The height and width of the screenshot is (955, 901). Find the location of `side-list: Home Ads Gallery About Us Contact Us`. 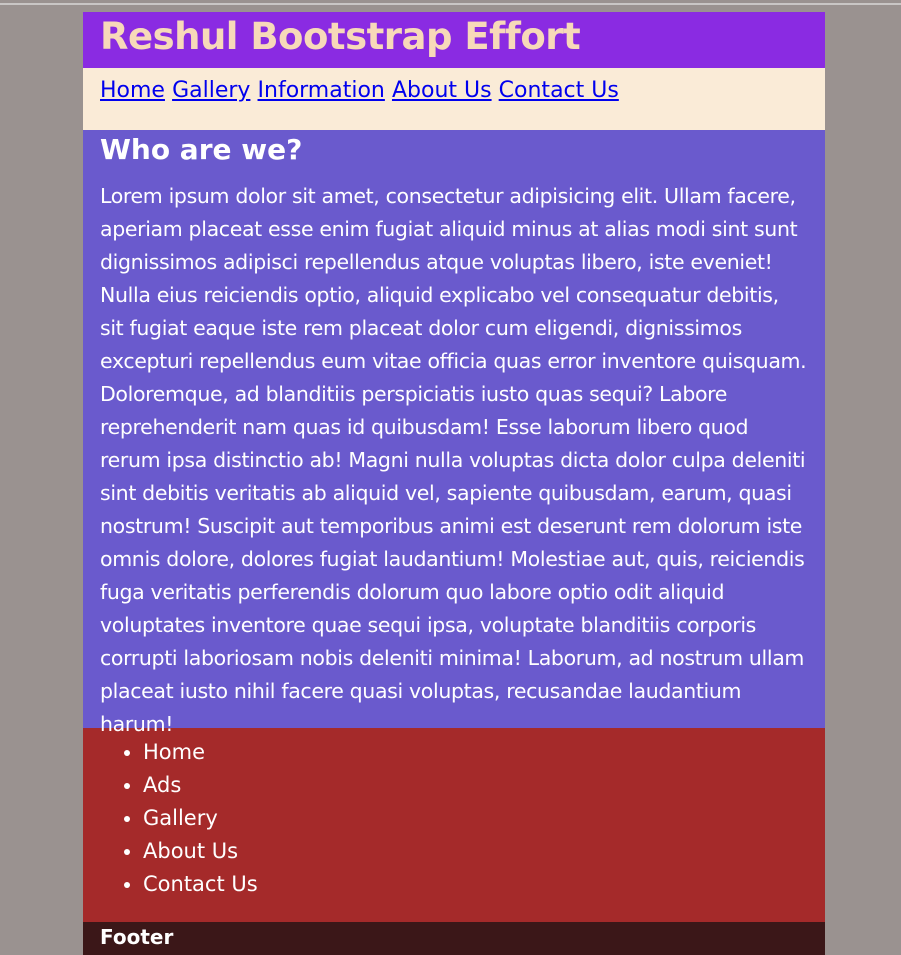

side-list: Home Ads Gallery About Us Contact Us is located at coordinates (454, 818).